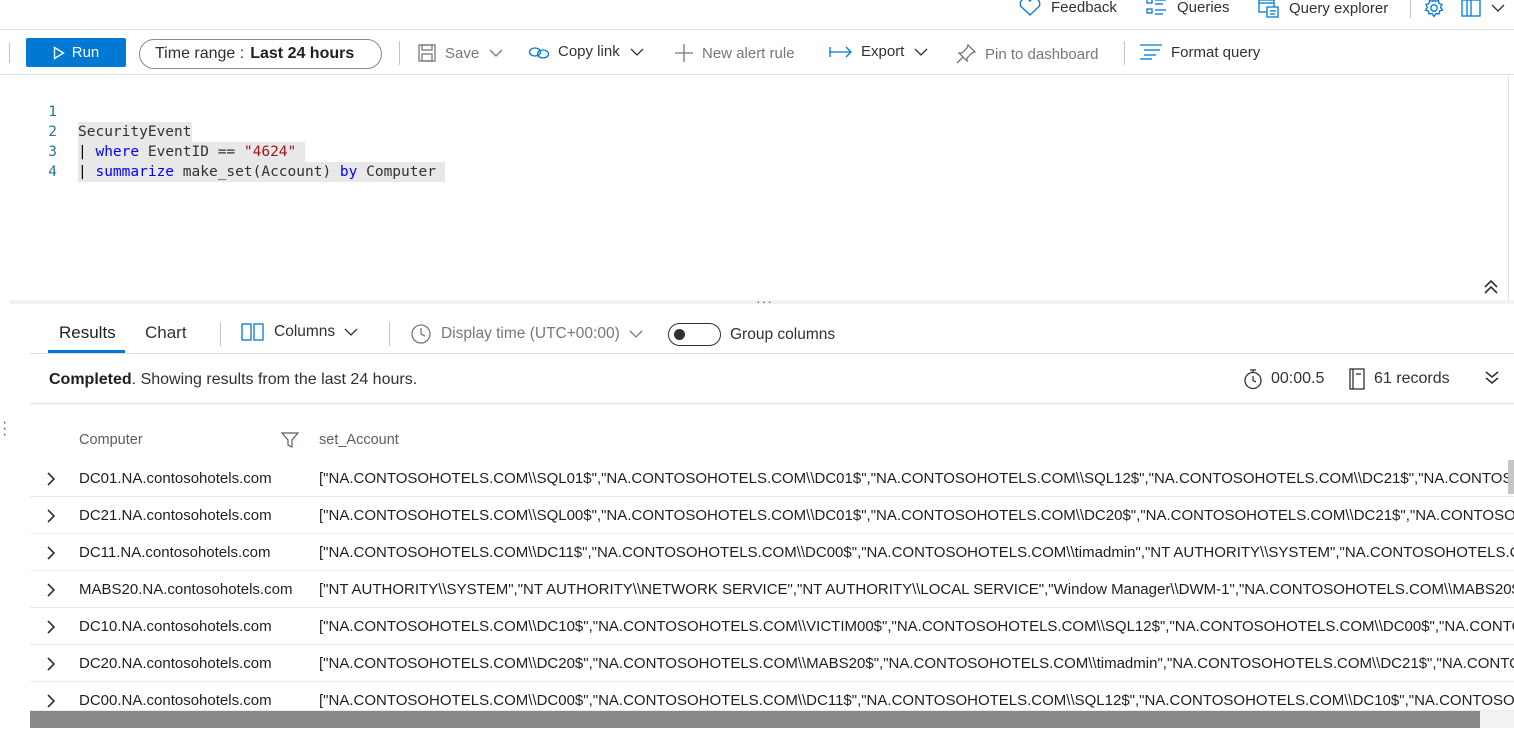 The height and width of the screenshot is (731, 1514). What do you see at coordinates (748, 53) in the screenshot?
I see `new-alert-rule-label: New alert rule` at bounding box center [748, 53].